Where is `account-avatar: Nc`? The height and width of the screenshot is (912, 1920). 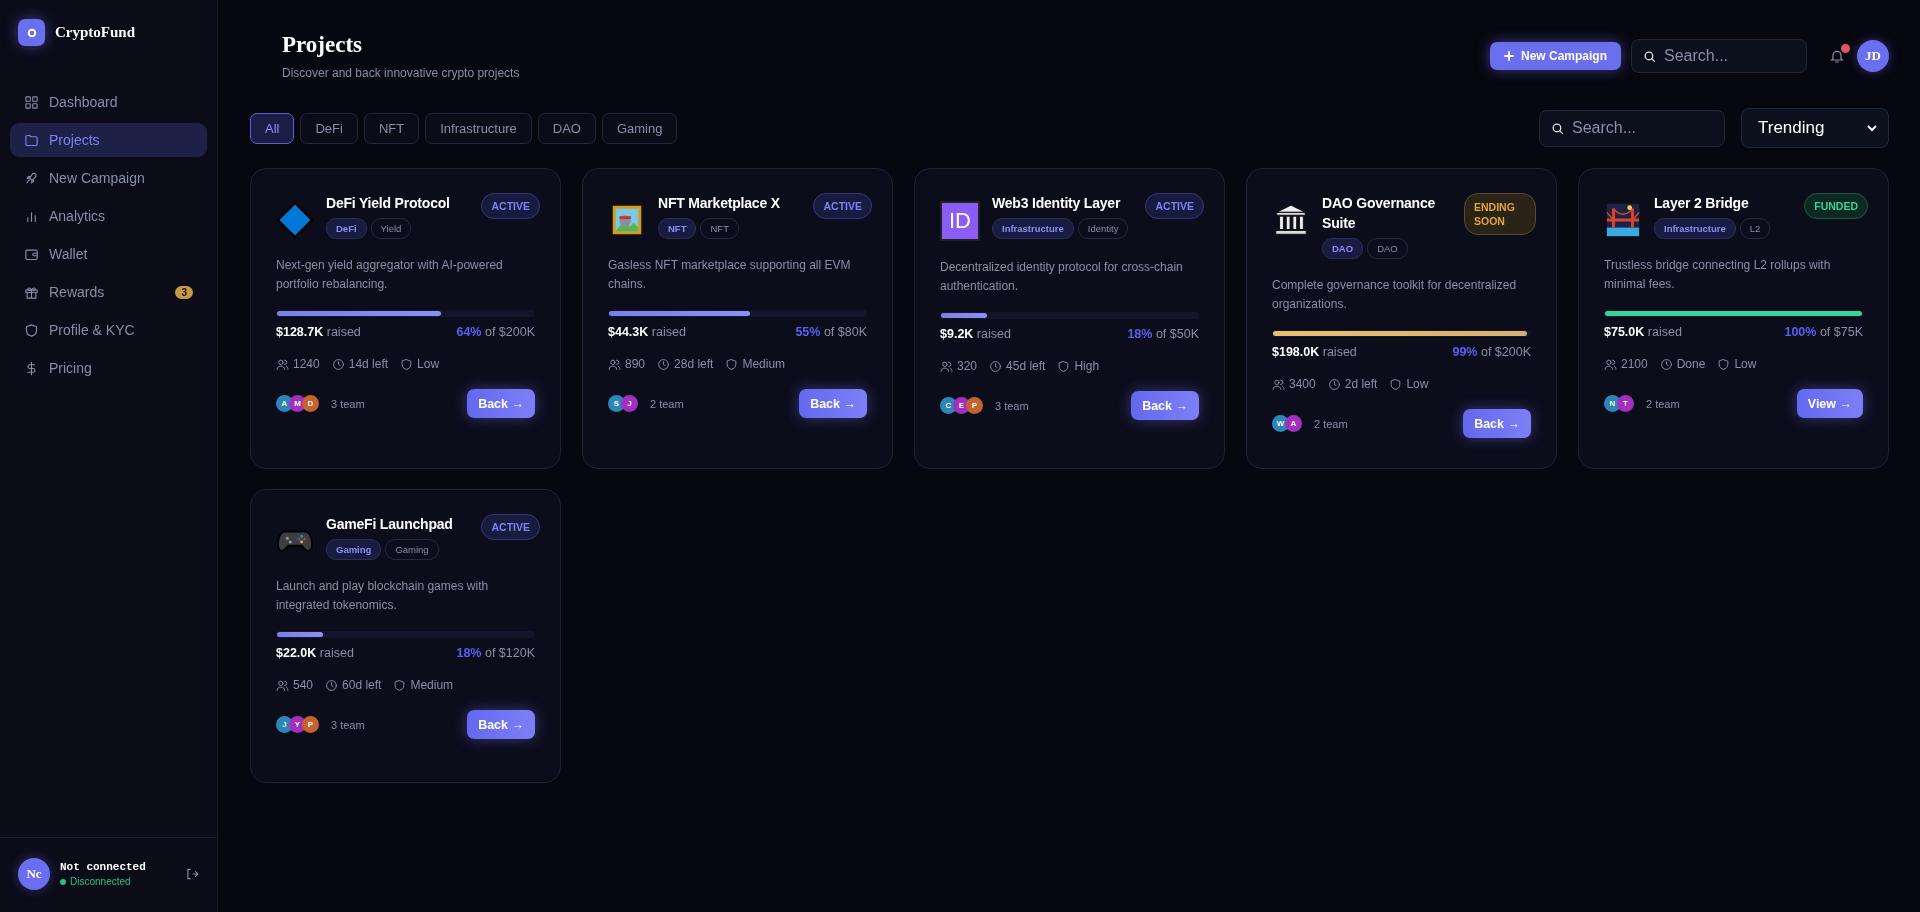
account-avatar: Nc is located at coordinates (34, 874).